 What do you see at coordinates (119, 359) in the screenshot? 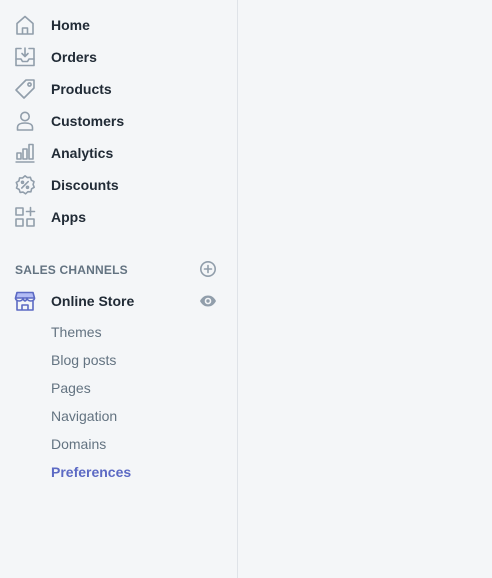
I see `subnav-item-blog-posts: Blog posts` at bounding box center [119, 359].